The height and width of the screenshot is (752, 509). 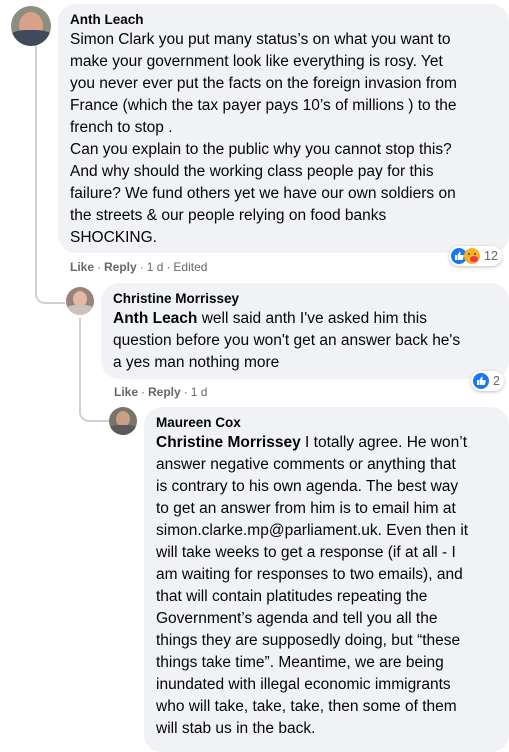 I want to click on comment-author: Anth Leach, so click(x=107, y=20).